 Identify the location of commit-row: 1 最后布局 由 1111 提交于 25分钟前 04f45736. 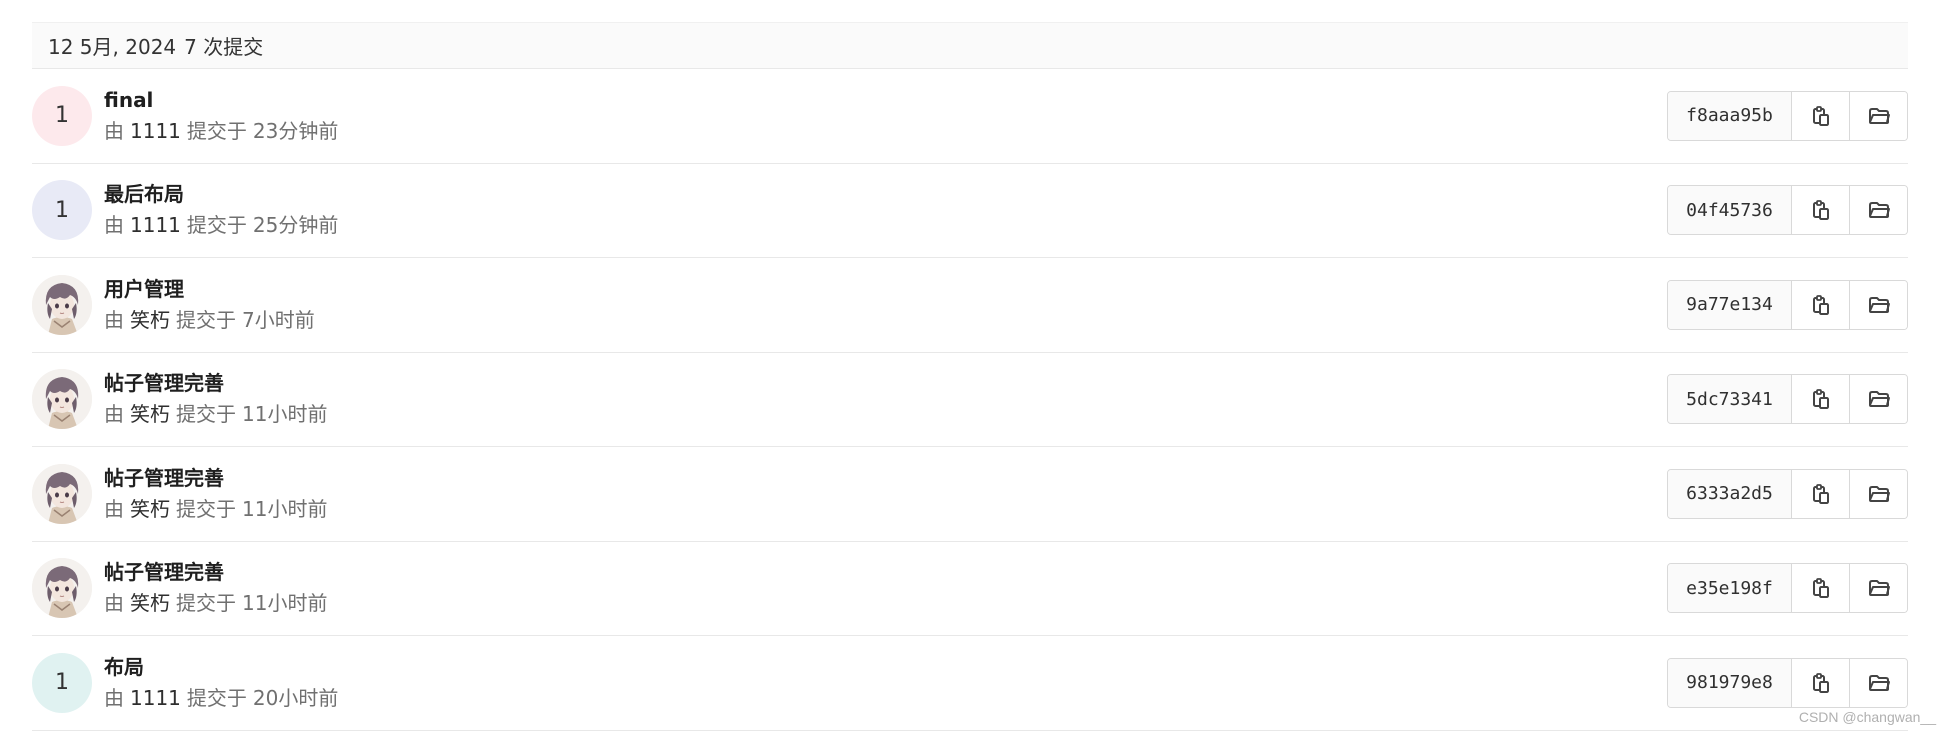
(970, 211).